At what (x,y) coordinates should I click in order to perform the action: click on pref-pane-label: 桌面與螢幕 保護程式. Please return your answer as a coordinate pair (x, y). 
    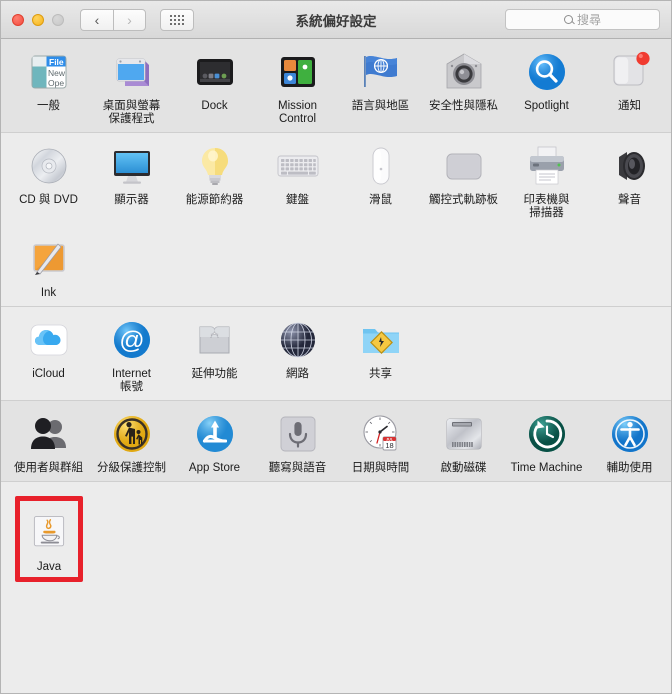
    Looking at the image, I should click on (131, 112).